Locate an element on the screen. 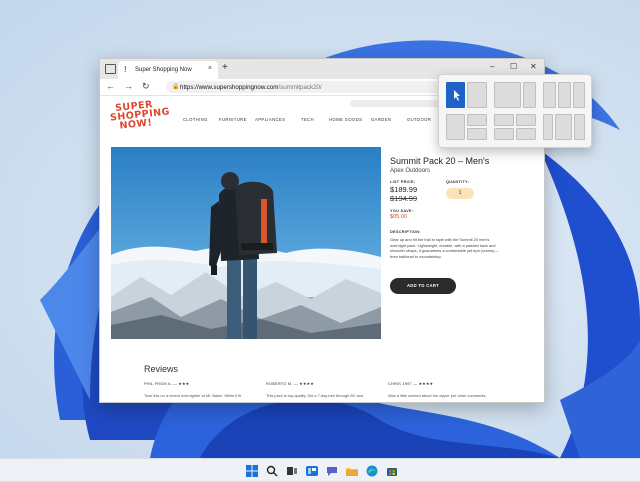  search-icon is located at coordinates (272, 470).